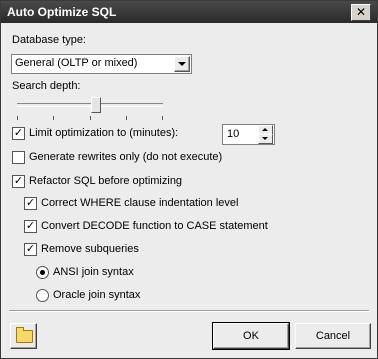 The height and width of the screenshot is (359, 378). Describe the element at coordinates (46, 86) in the screenshot. I see `search-depth-label: Search depth:` at that location.